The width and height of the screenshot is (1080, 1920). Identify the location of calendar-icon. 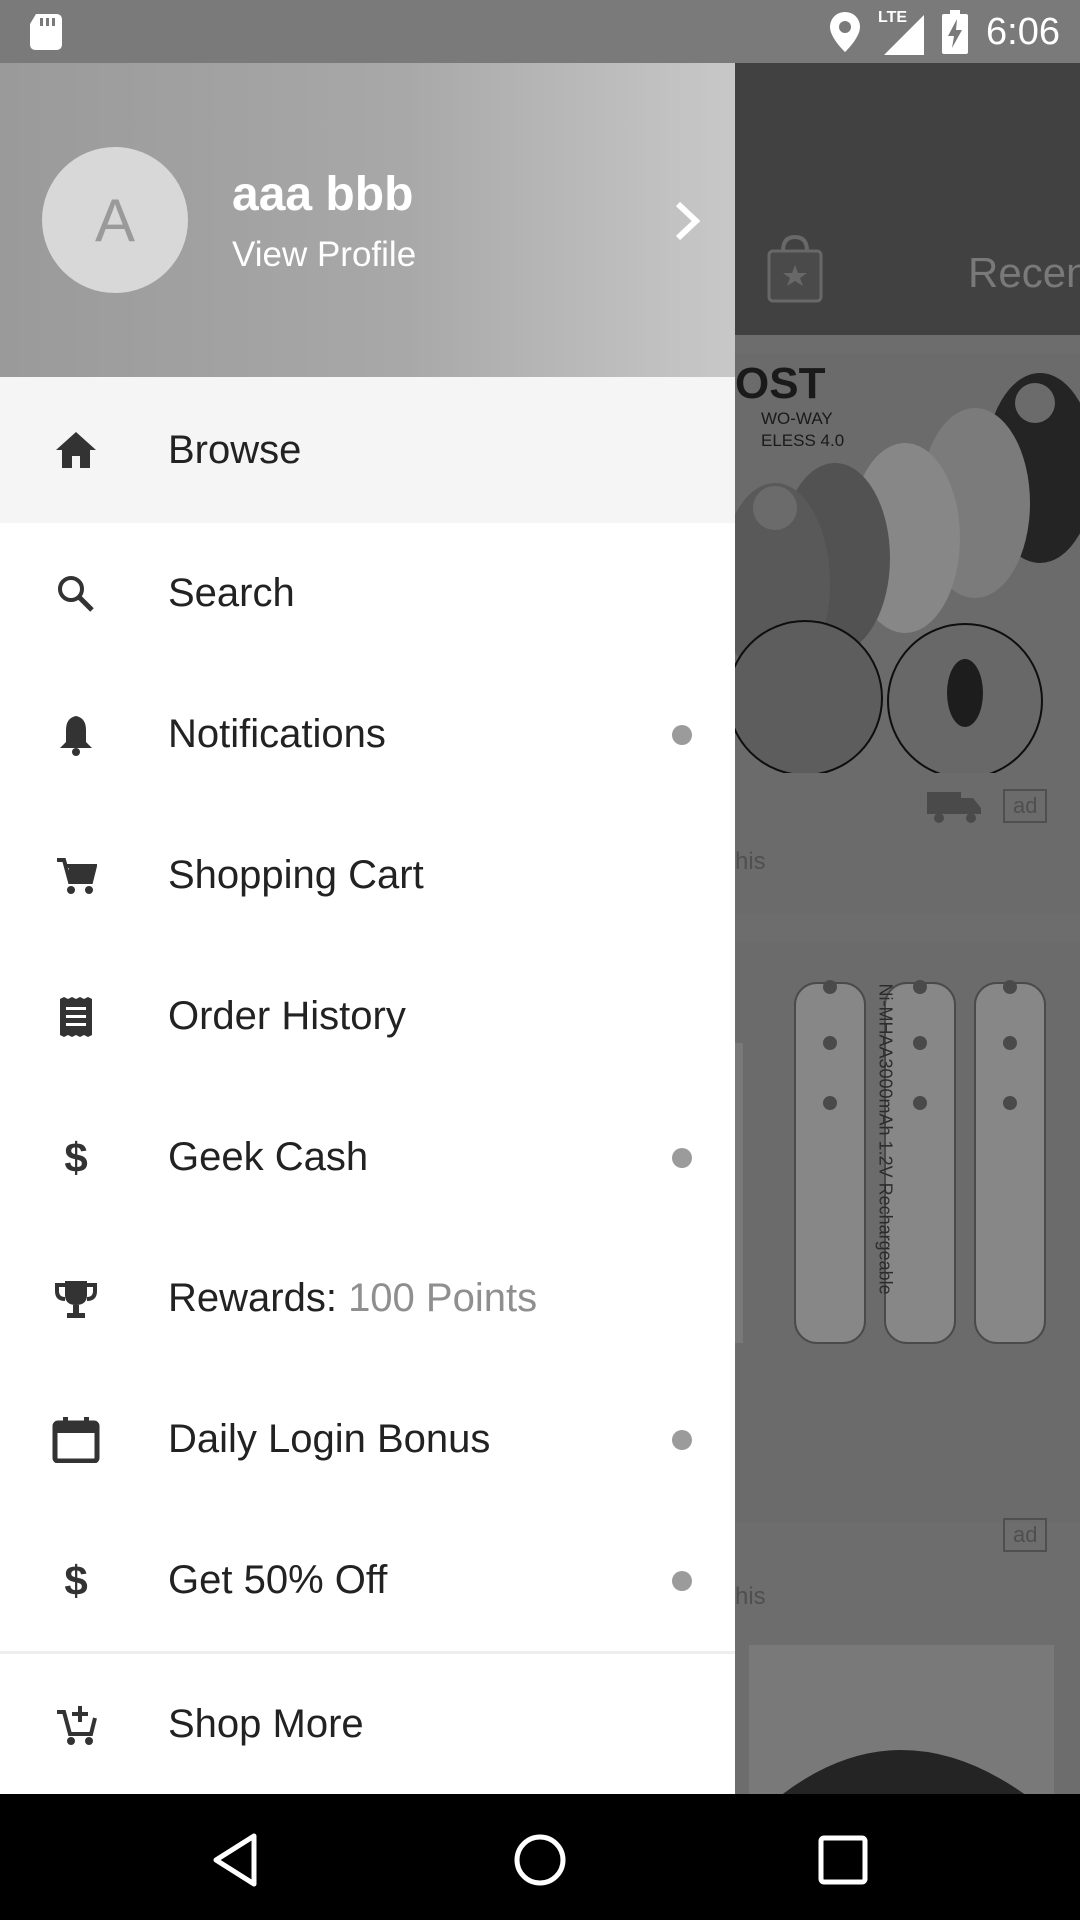
(76, 1440).